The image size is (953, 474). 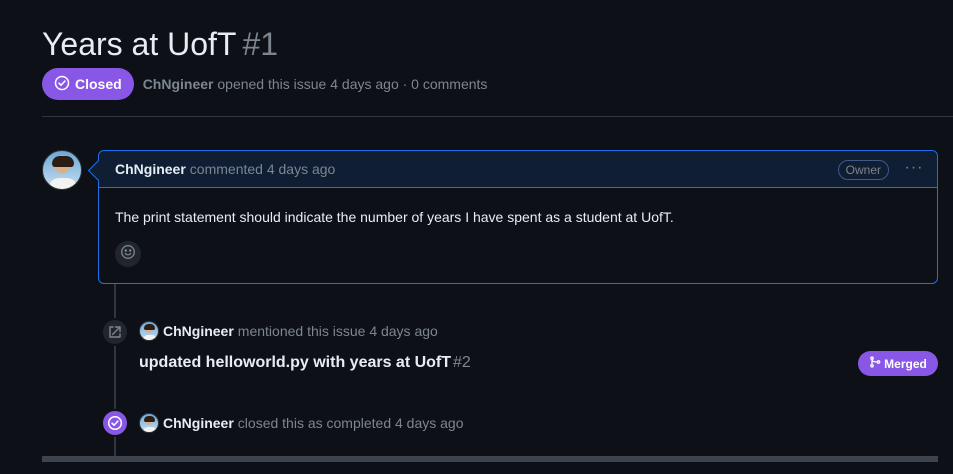 What do you see at coordinates (490, 459) in the screenshot?
I see `bottom-divider` at bounding box center [490, 459].